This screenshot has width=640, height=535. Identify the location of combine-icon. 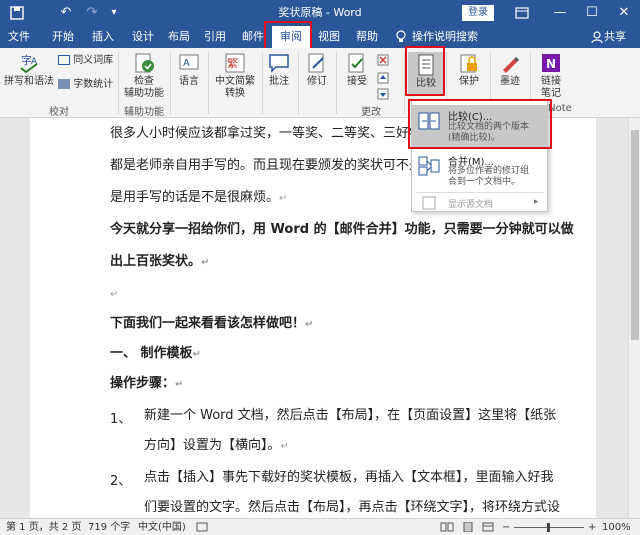
(429, 166).